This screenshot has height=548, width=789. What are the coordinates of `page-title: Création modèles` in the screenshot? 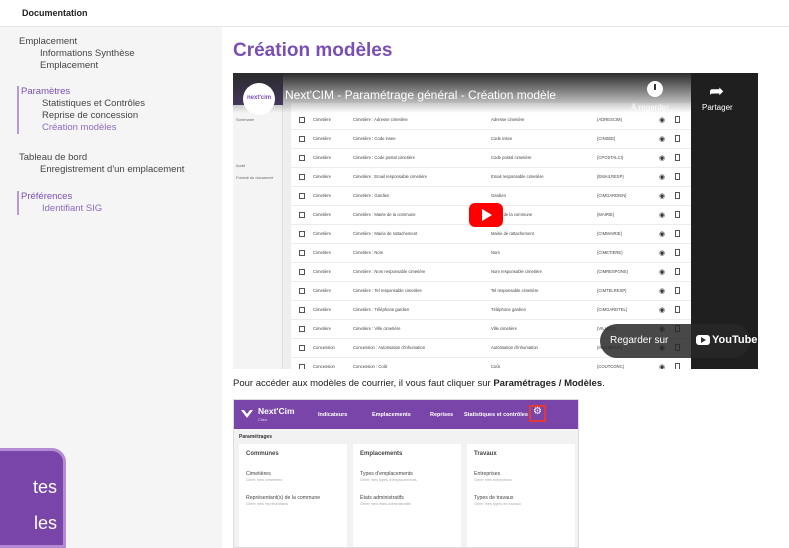 It's located at (313, 50).